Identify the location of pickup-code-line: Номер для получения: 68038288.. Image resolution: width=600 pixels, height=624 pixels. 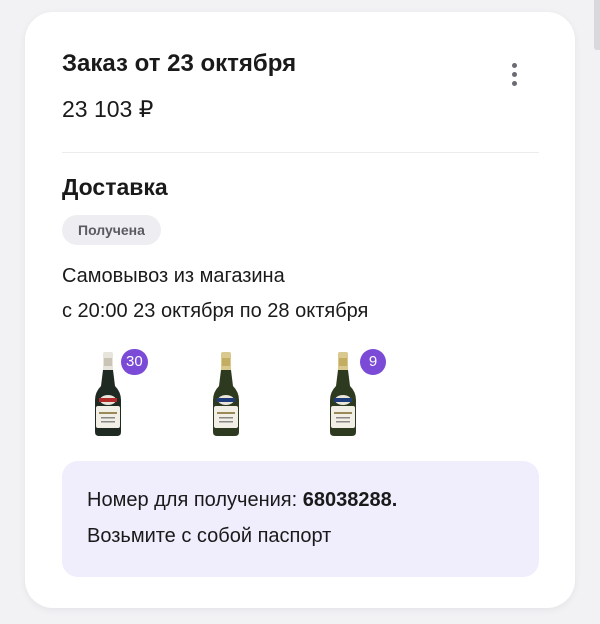
(242, 500).